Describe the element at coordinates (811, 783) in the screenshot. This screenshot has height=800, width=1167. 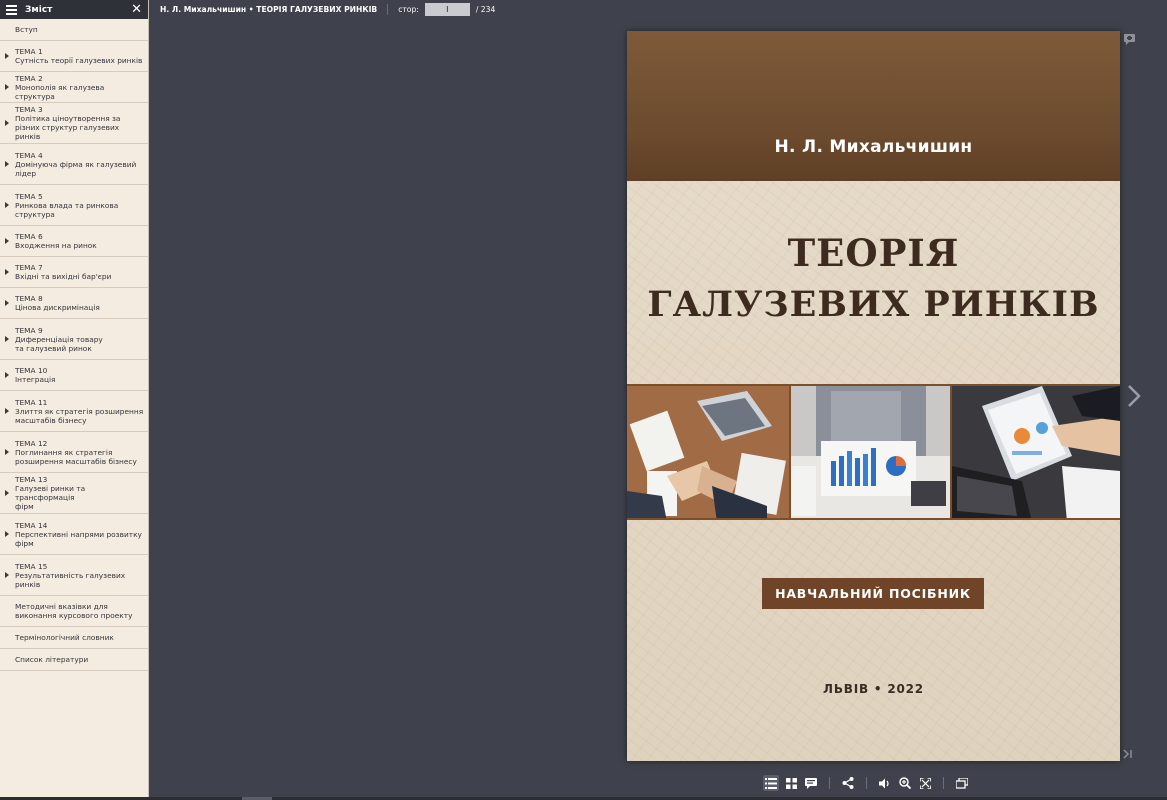
I see `comment-icon` at that location.